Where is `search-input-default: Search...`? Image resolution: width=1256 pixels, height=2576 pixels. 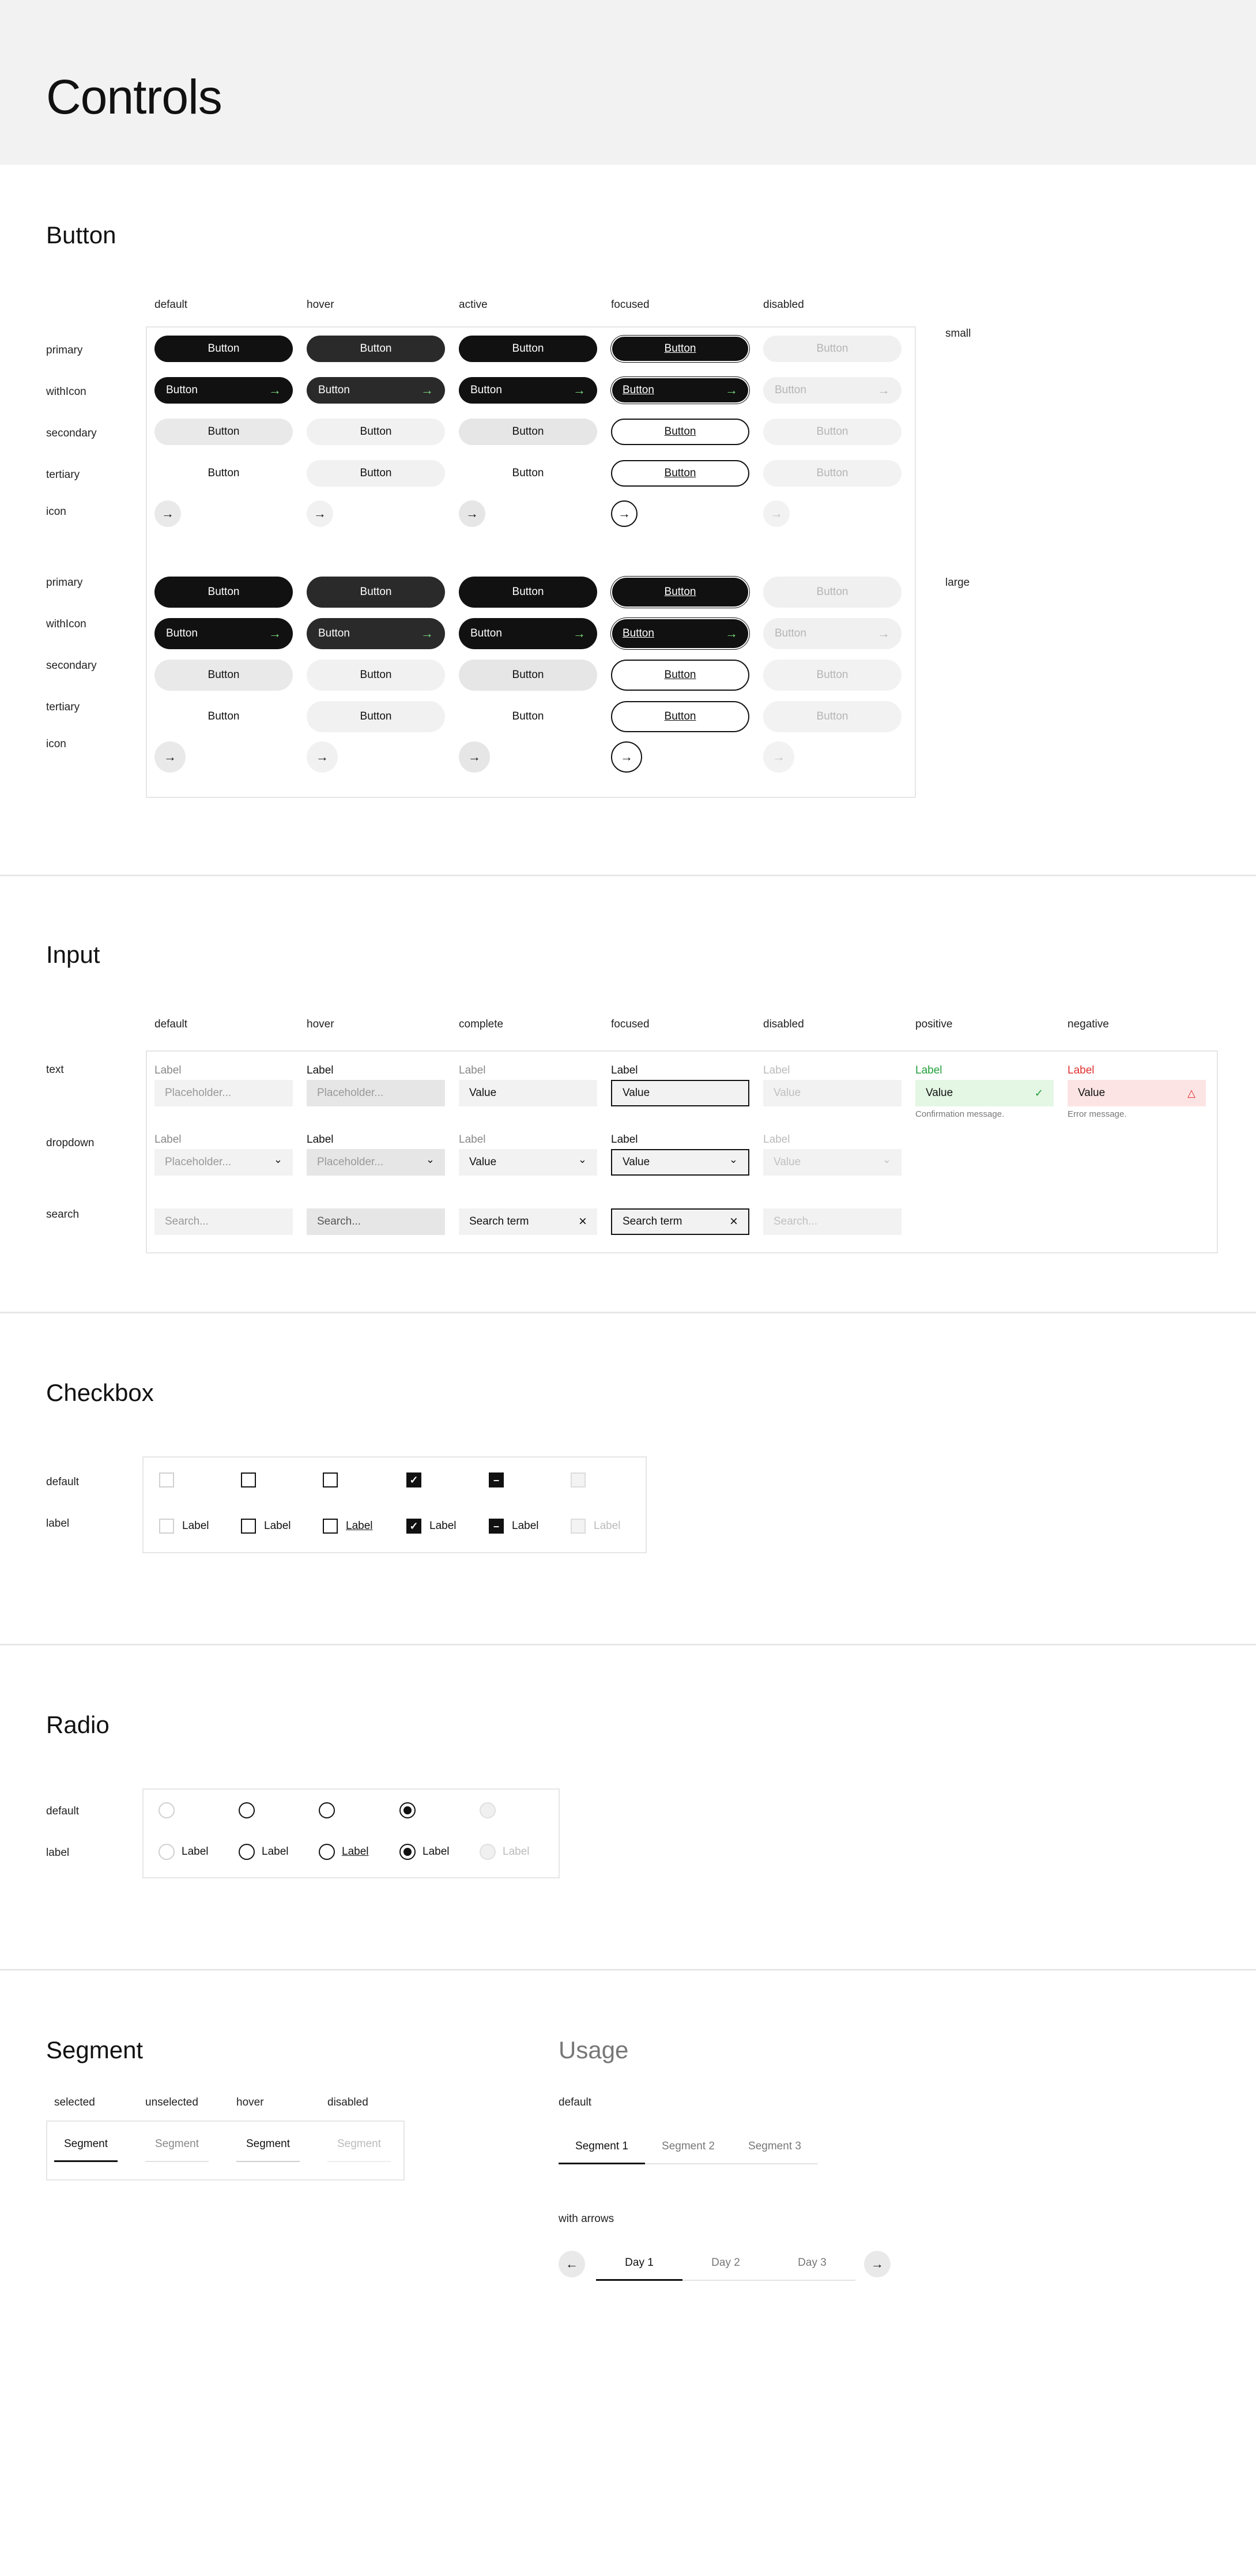 search-input-default: Search... is located at coordinates (223, 1221).